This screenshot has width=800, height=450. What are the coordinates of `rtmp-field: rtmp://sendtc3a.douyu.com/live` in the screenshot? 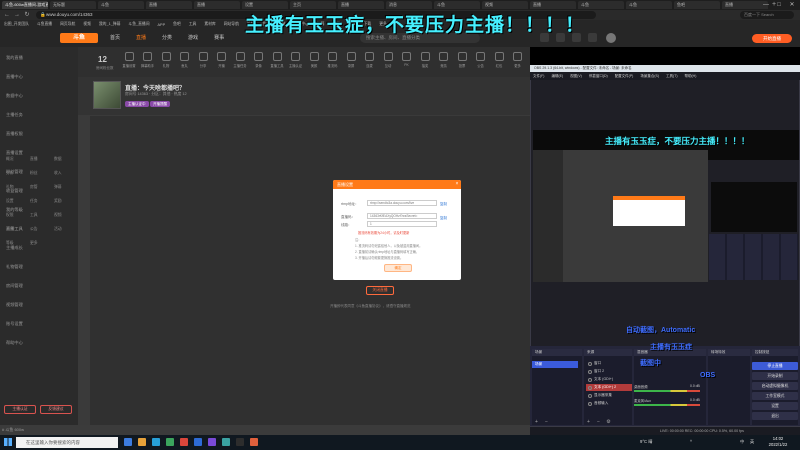 It's located at (402, 203).